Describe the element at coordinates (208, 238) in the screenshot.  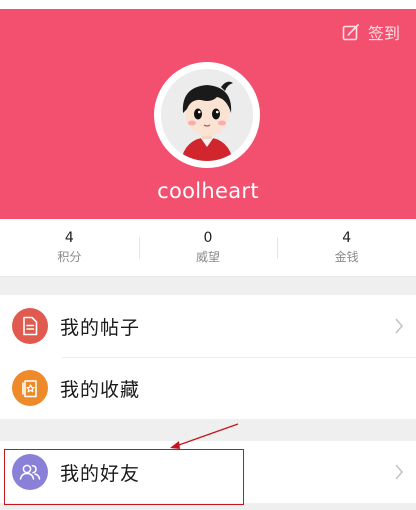
I see `stat-prestige-value: 0` at that location.